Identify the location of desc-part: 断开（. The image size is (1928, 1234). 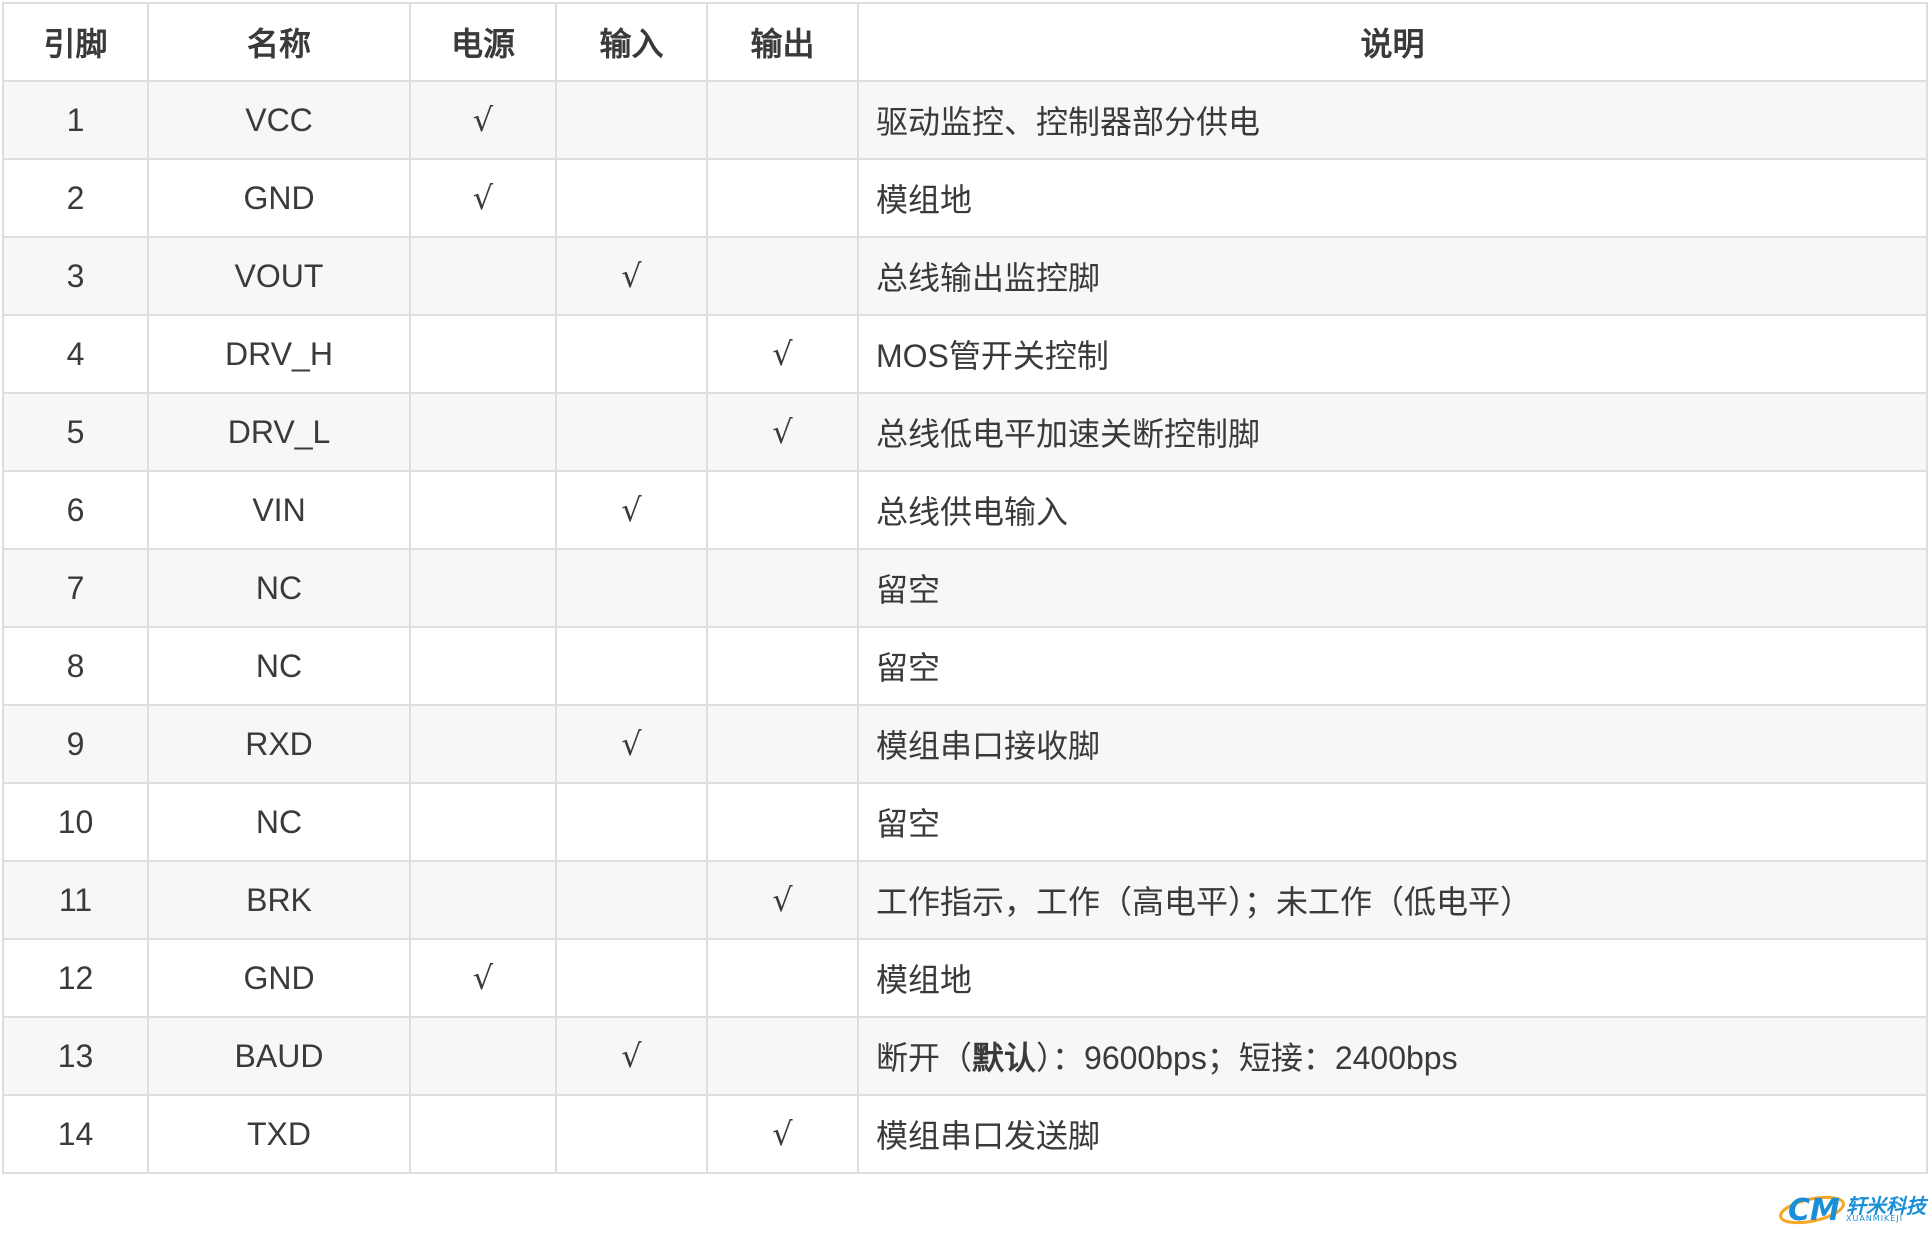
(924, 1058).